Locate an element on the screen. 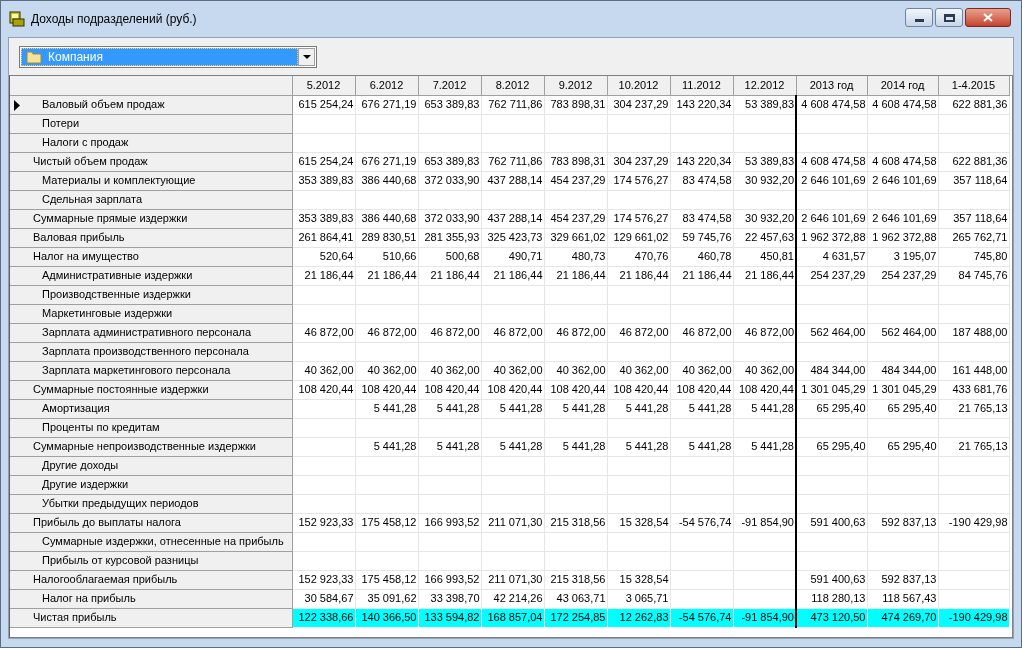  caret-icon is located at coordinates (306, 56).